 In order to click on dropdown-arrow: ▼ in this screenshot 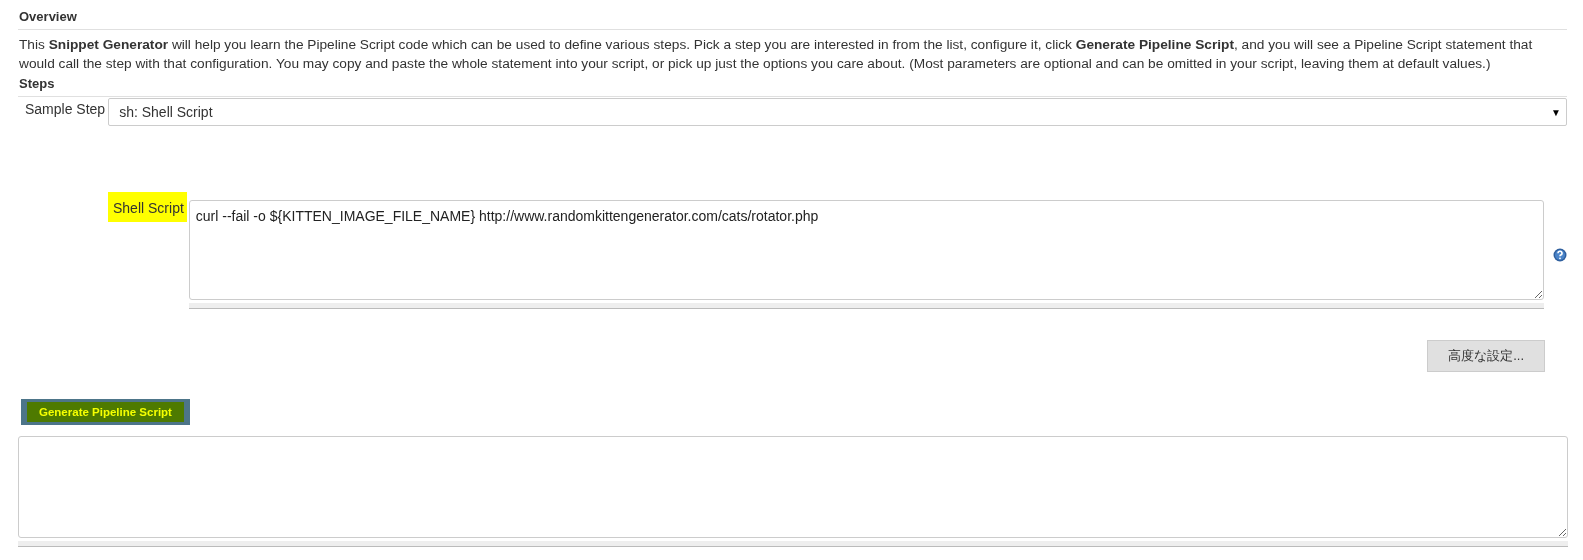, I will do `click(1556, 112)`.